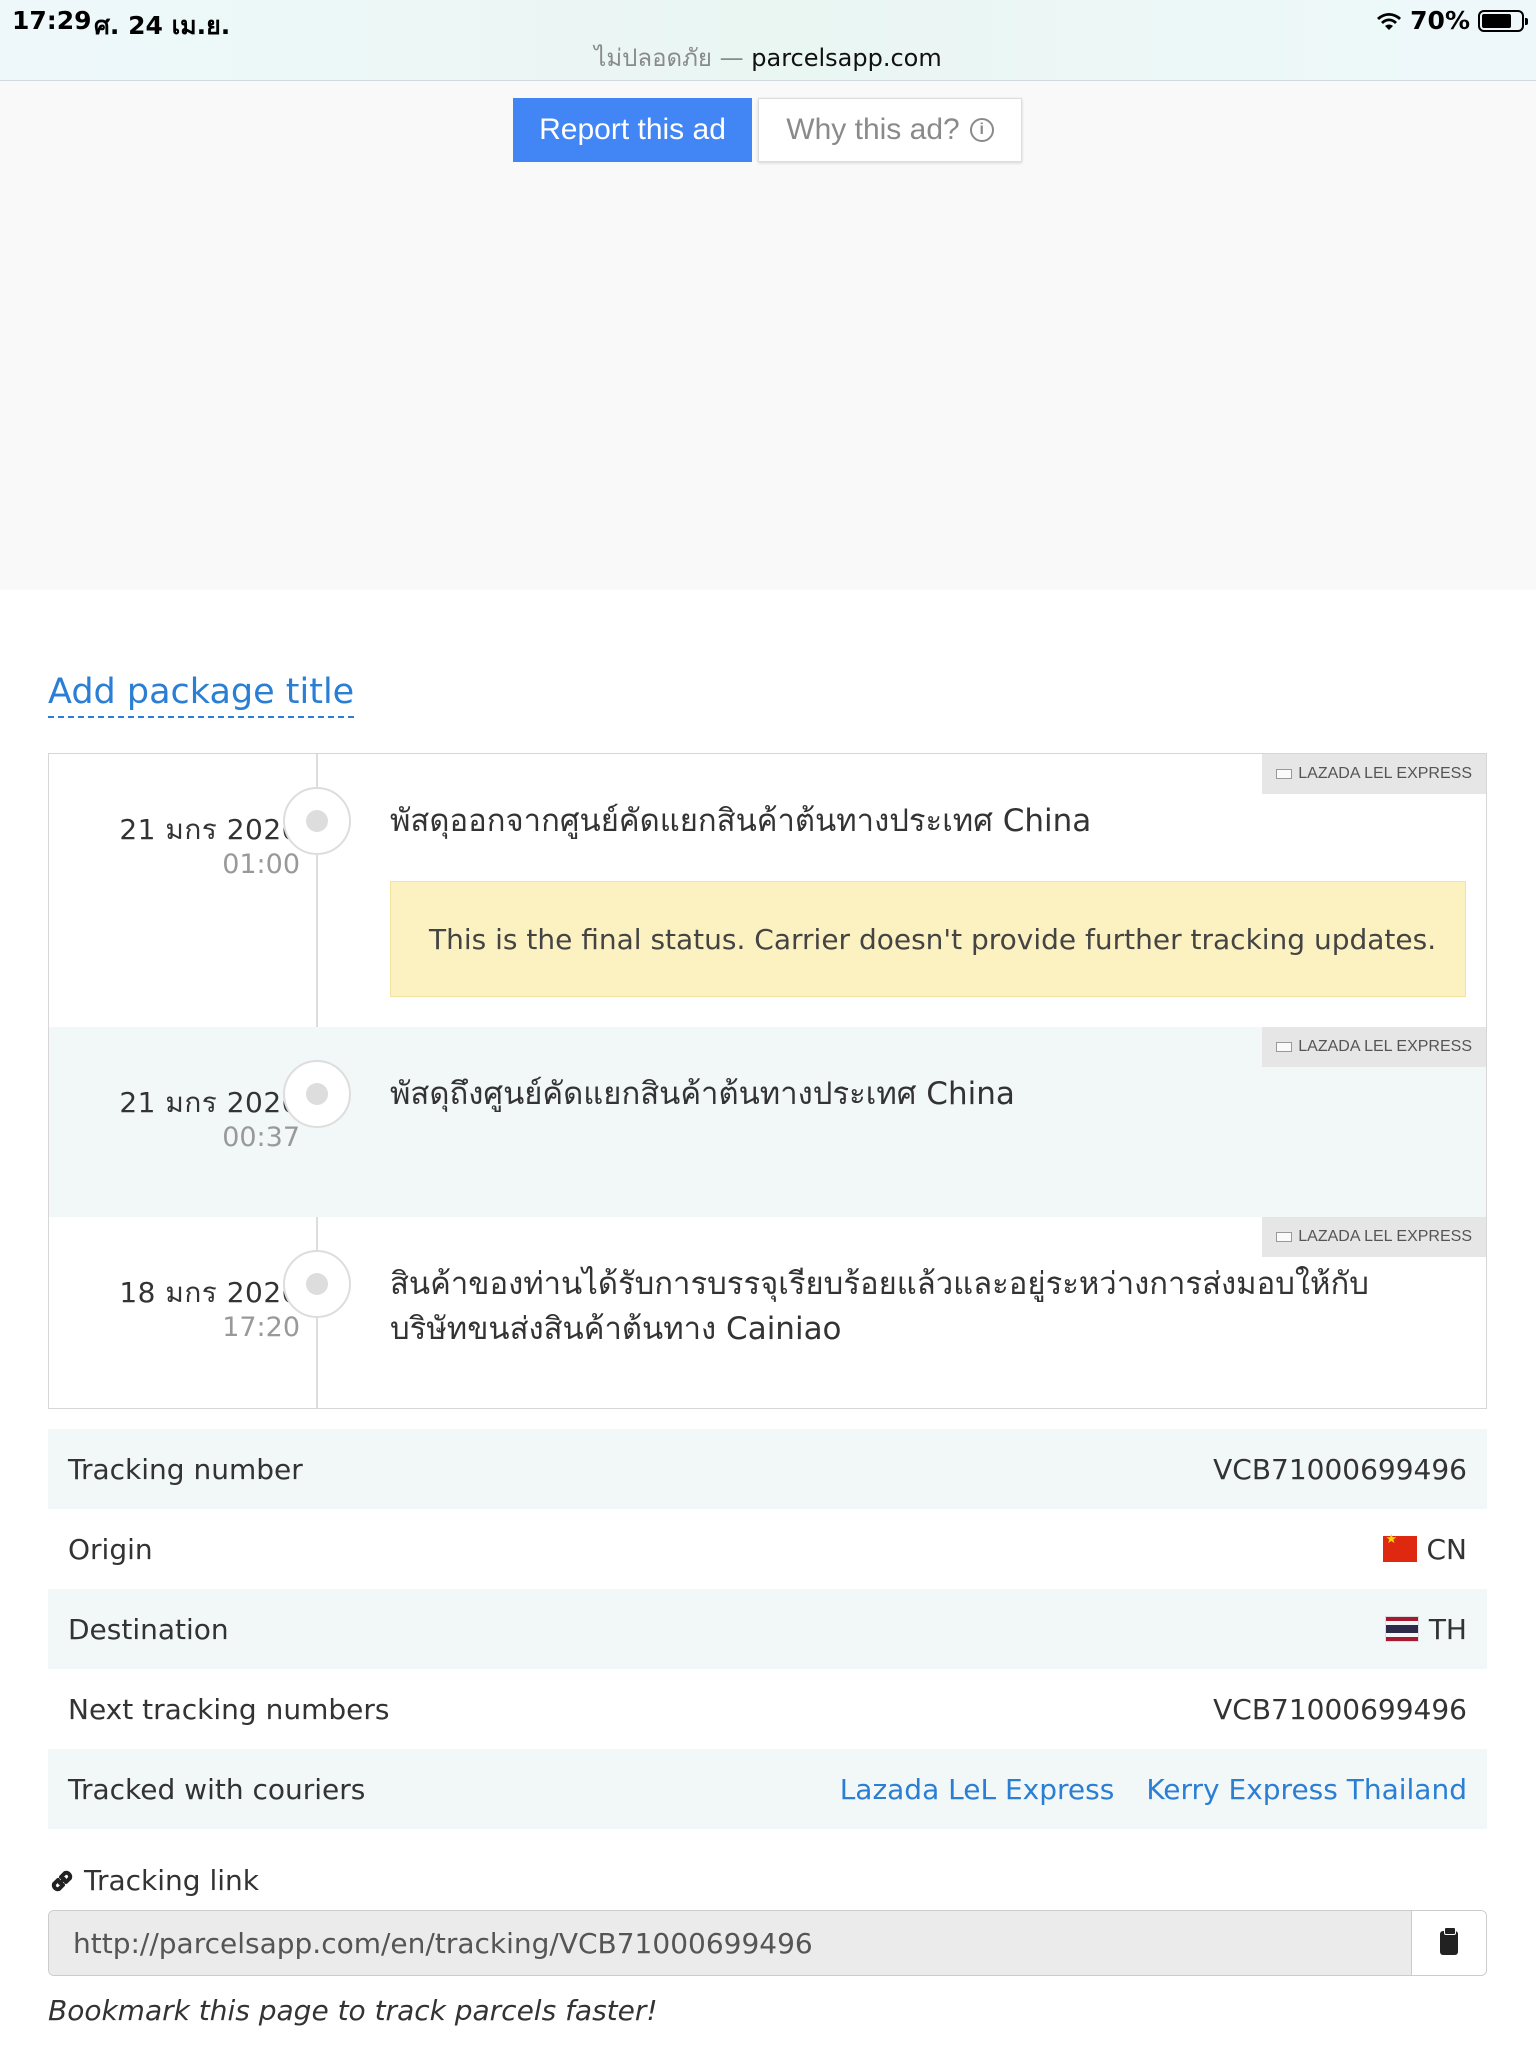 Image resolution: width=1536 pixels, height=2048 pixels. I want to click on why-this-ad-button: Why this ad? i, so click(890, 130).